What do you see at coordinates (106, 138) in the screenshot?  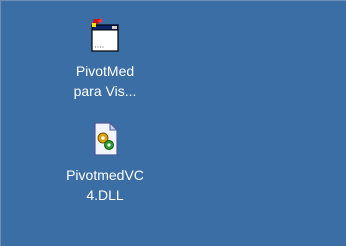 I see `dll-file-icon` at bounding box center [106, 138].